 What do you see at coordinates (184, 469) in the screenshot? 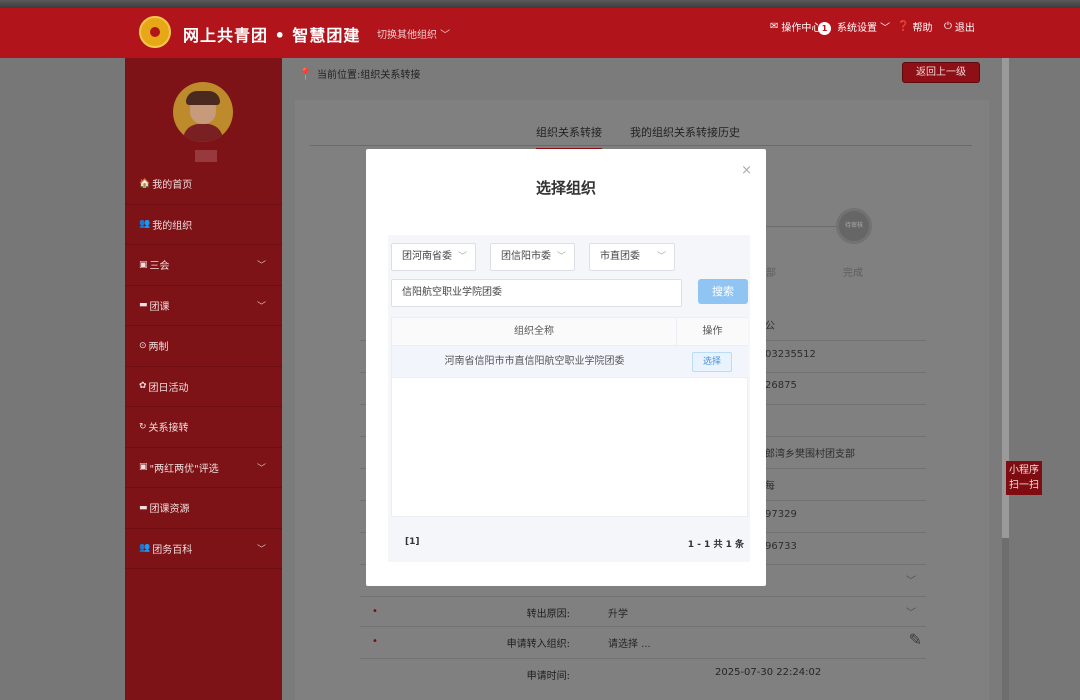
I see `sidebar-item-label: "两红两优"评选` at bounding box center [184, 469].